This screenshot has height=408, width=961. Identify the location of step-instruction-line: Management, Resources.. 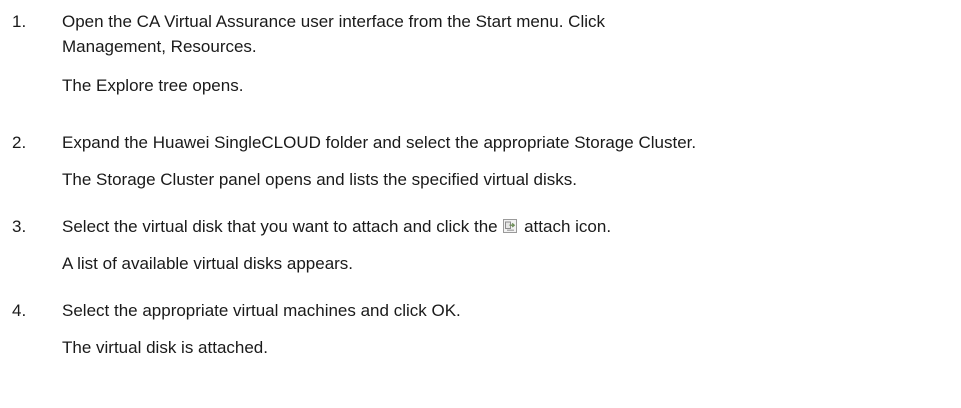
(159, 46).